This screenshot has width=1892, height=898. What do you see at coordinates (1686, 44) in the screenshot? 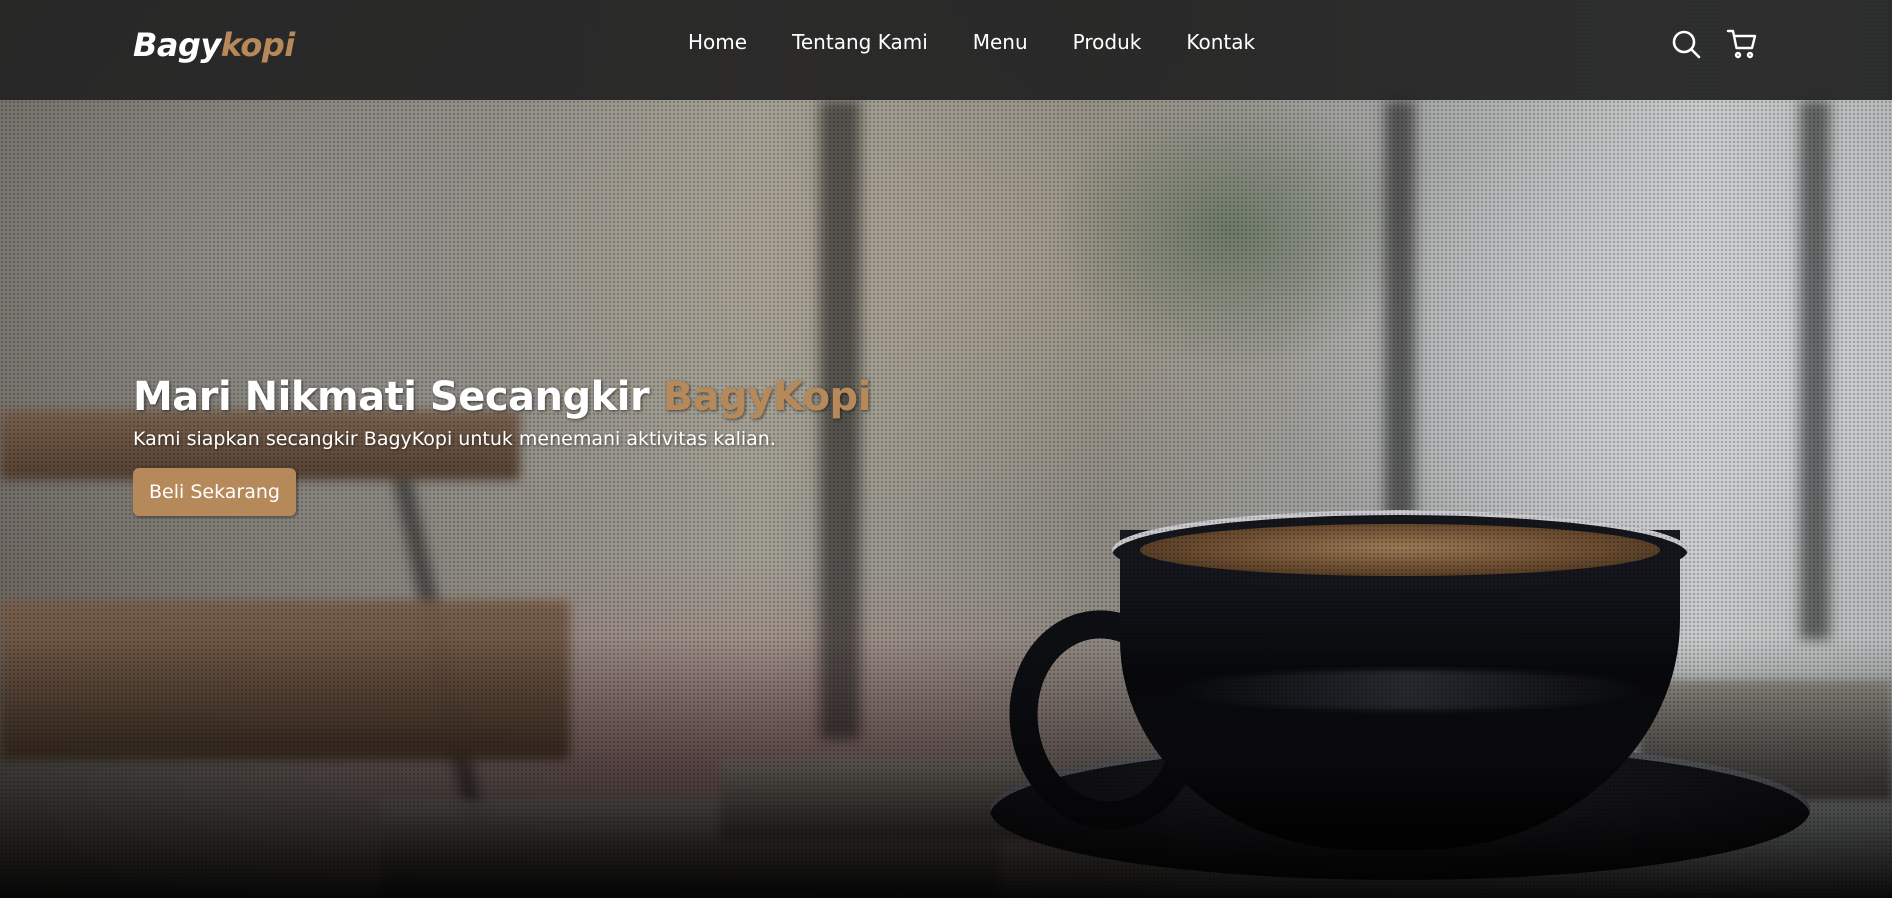
I see `search-icon` at bounding box center [1686, 44].